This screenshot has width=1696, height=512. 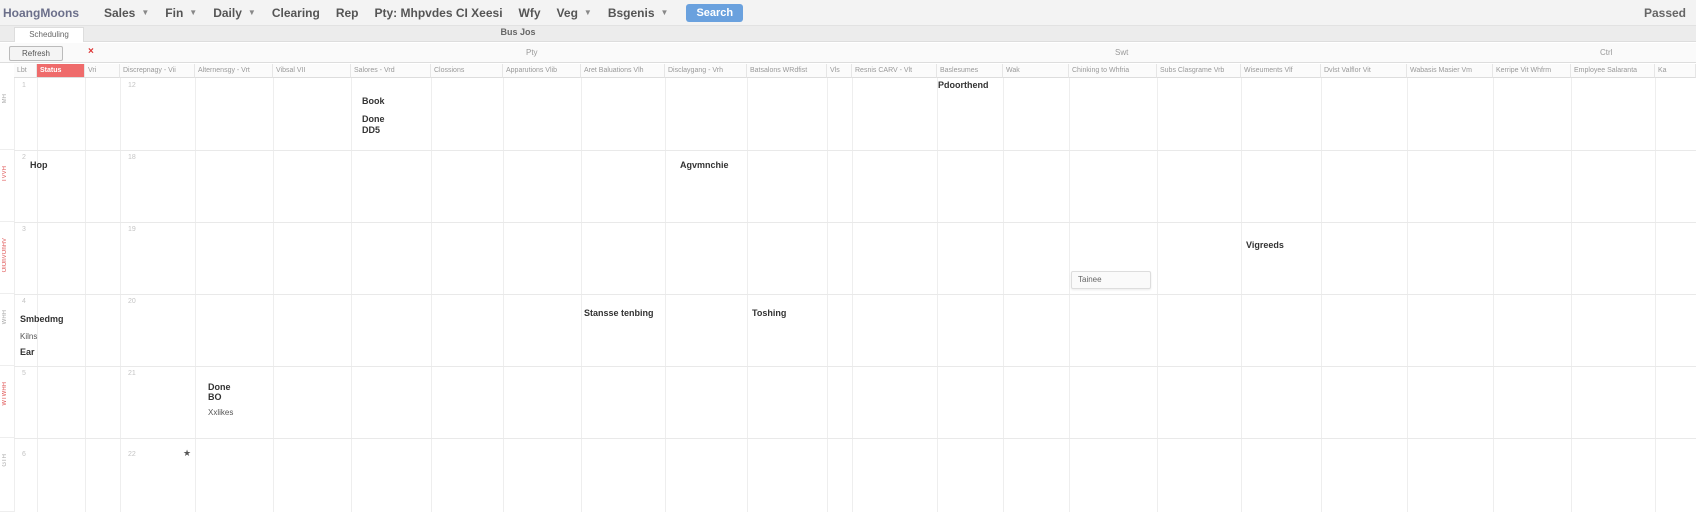 I want to click on day-number: 3, so click(x=24, y=229).